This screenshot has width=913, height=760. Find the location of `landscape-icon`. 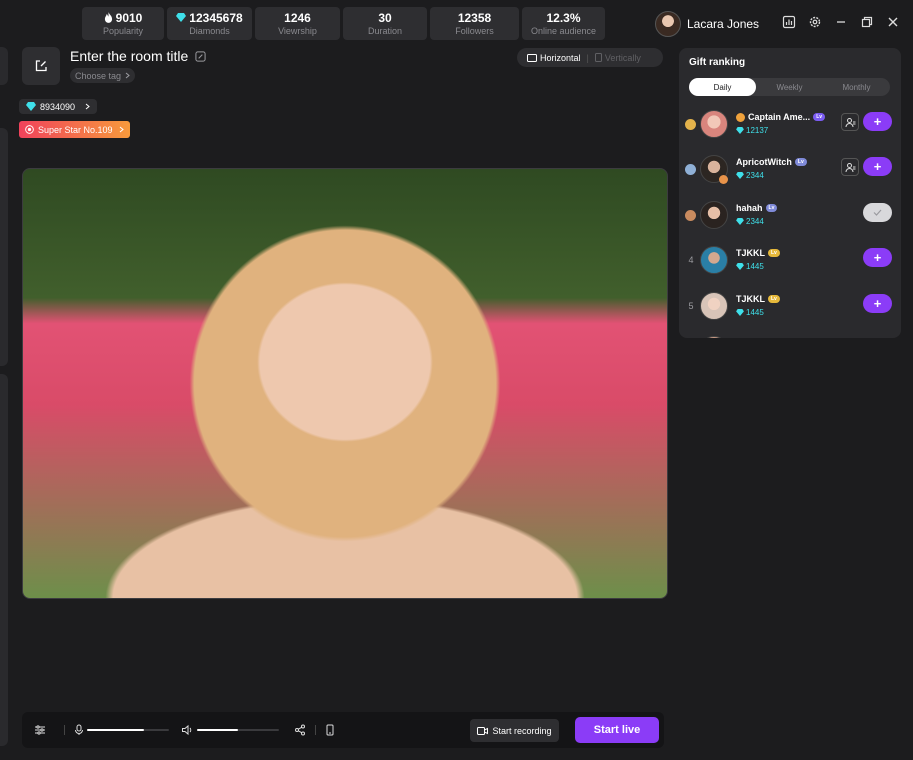

landscape-icon is located at coordinates (532, 57).